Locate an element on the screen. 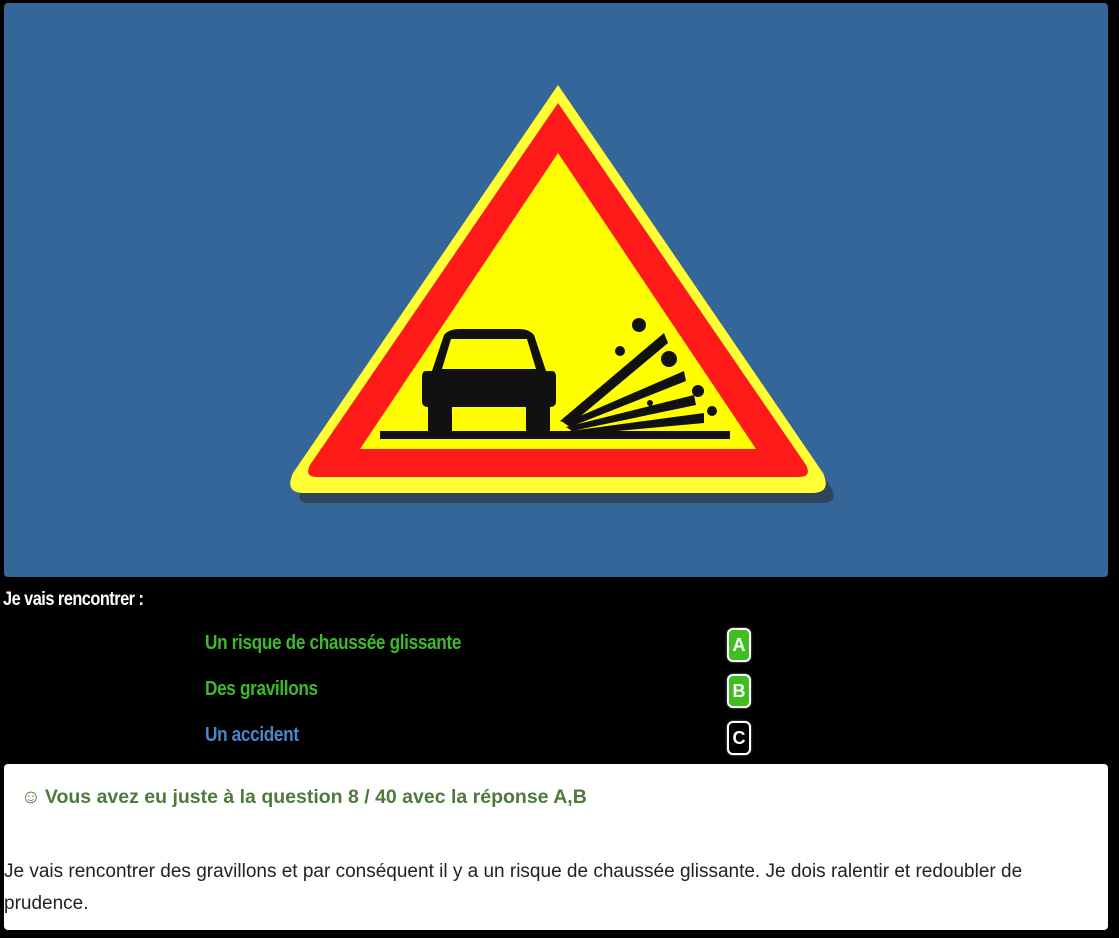  question-text: Je vais rencontrer : is located at coordinates (73, 599).